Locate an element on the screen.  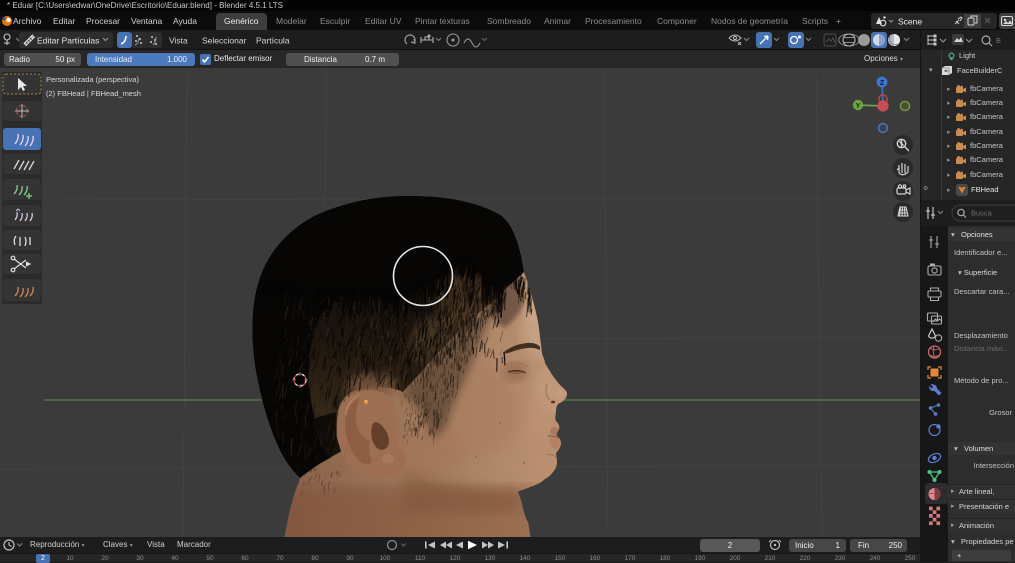
svg-text: Partícula is located at coordinates (273, 41).